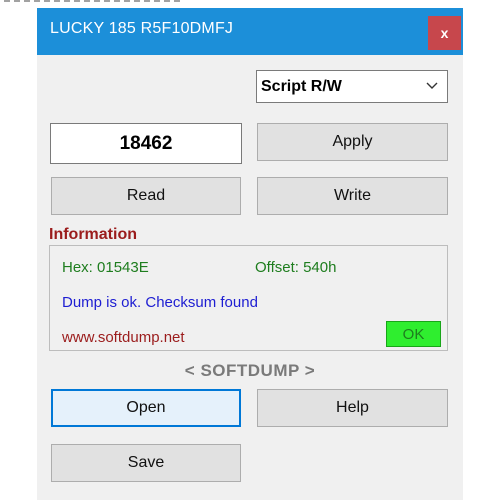  I want to click on close-button: x, so click(444, 33).